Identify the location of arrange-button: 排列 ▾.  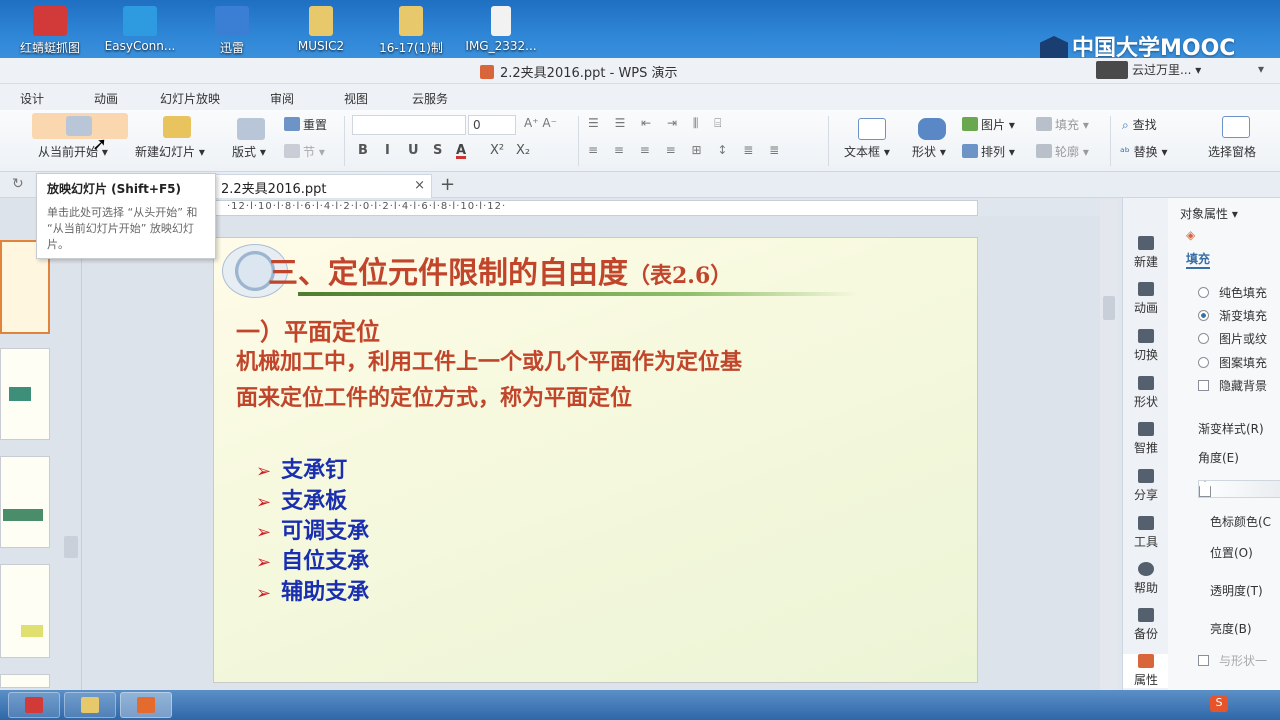
(988, 151).